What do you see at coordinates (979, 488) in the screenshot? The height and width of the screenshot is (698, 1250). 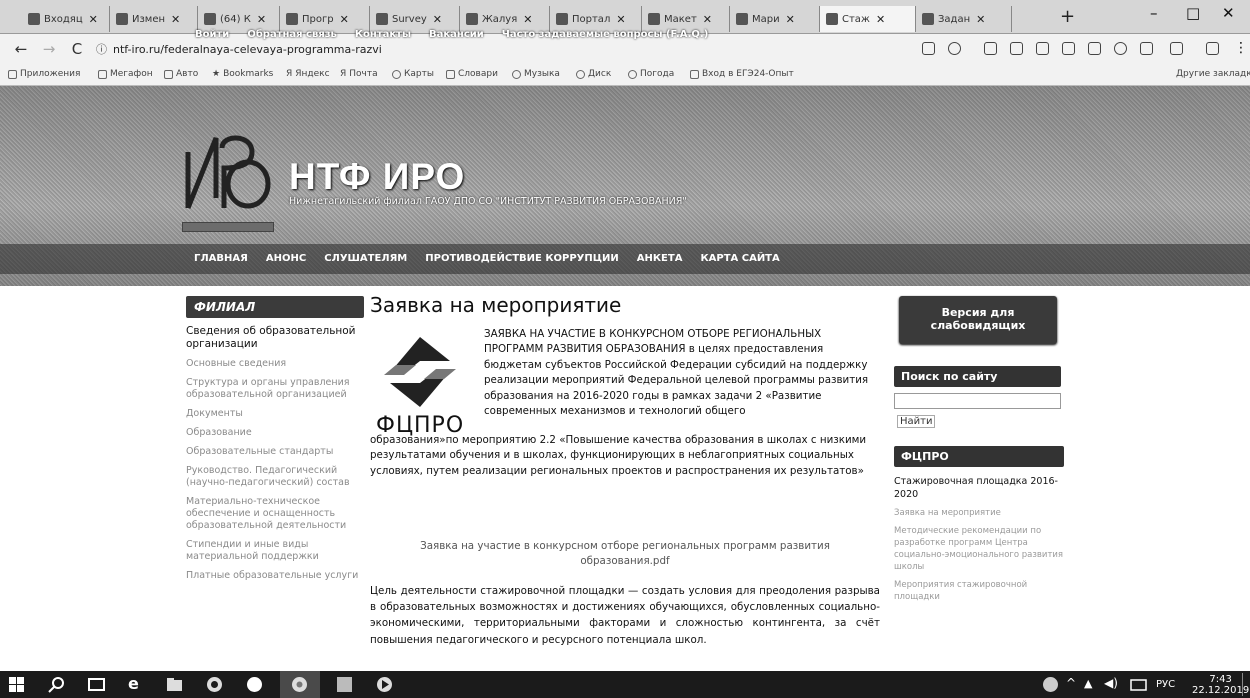 I see `fcpro-subtitle: Стажировочная площадка 2016-2020` at bounding box center [979, 488].